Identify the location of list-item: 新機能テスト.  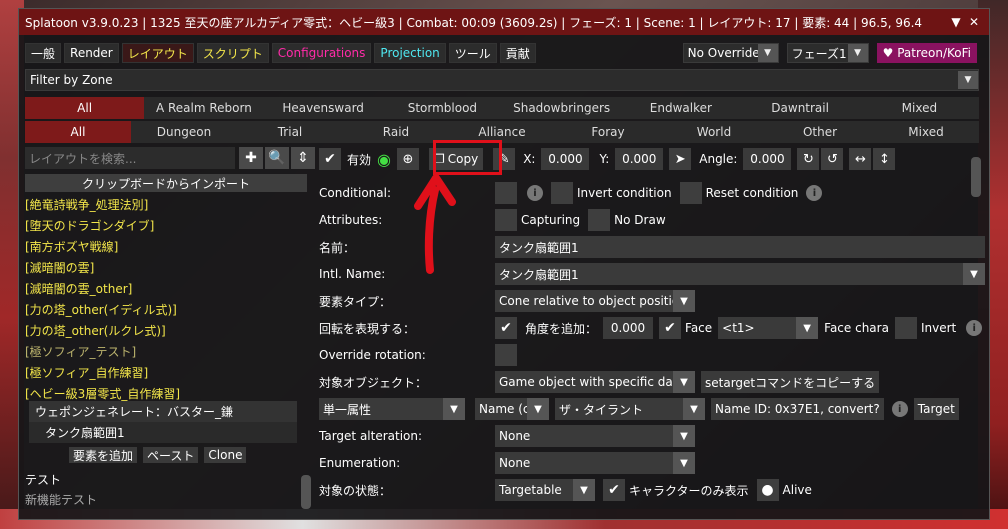
(61, 499).